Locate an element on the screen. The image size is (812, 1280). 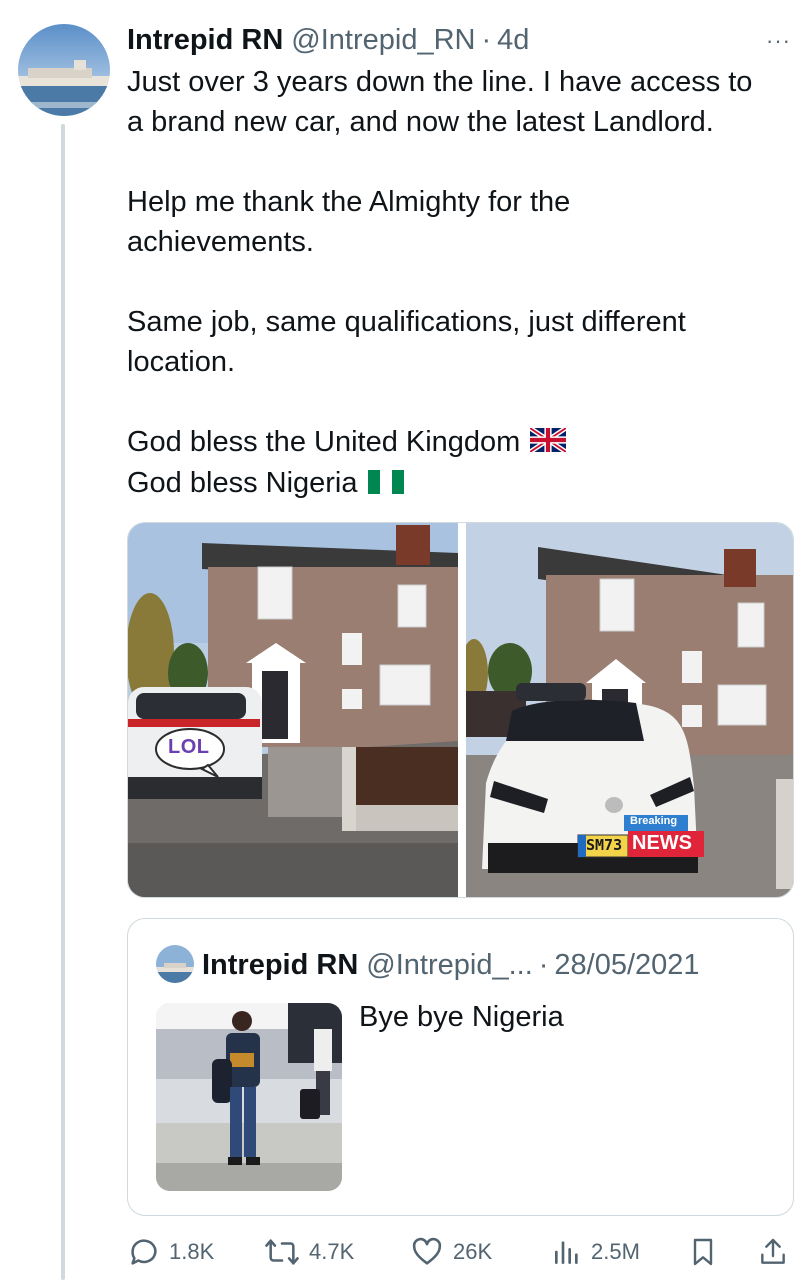
tweet-actions: 1.8K 4.7K 26K 2.5M is located at coordinates (462, 1252).